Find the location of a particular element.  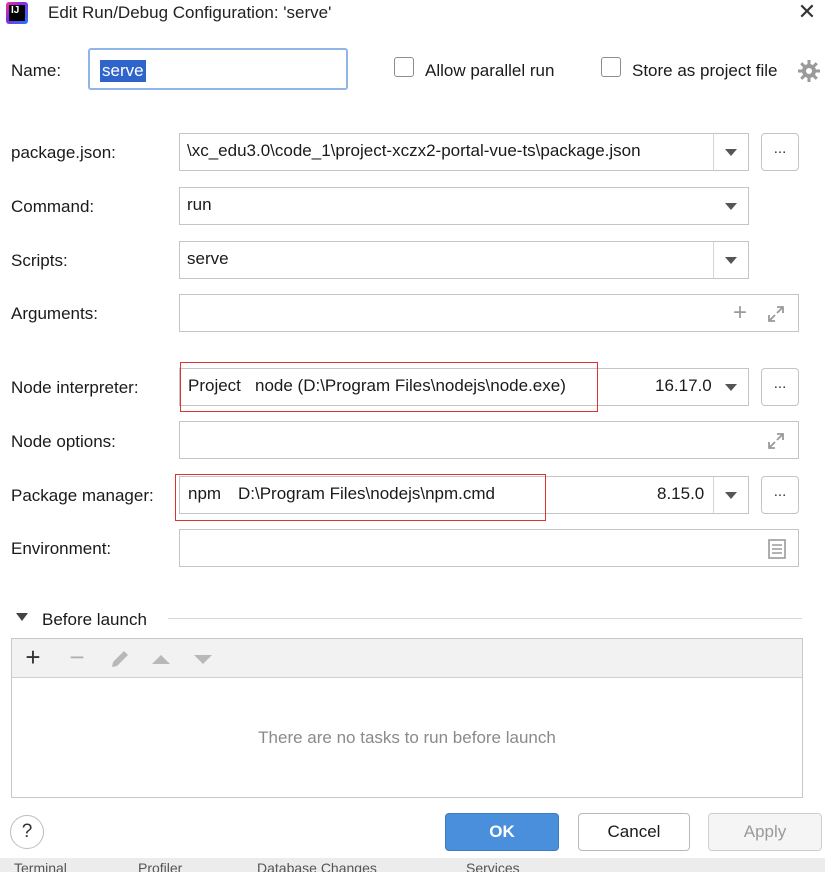

edit-pencil-icon is located at coordinates (120, 659).